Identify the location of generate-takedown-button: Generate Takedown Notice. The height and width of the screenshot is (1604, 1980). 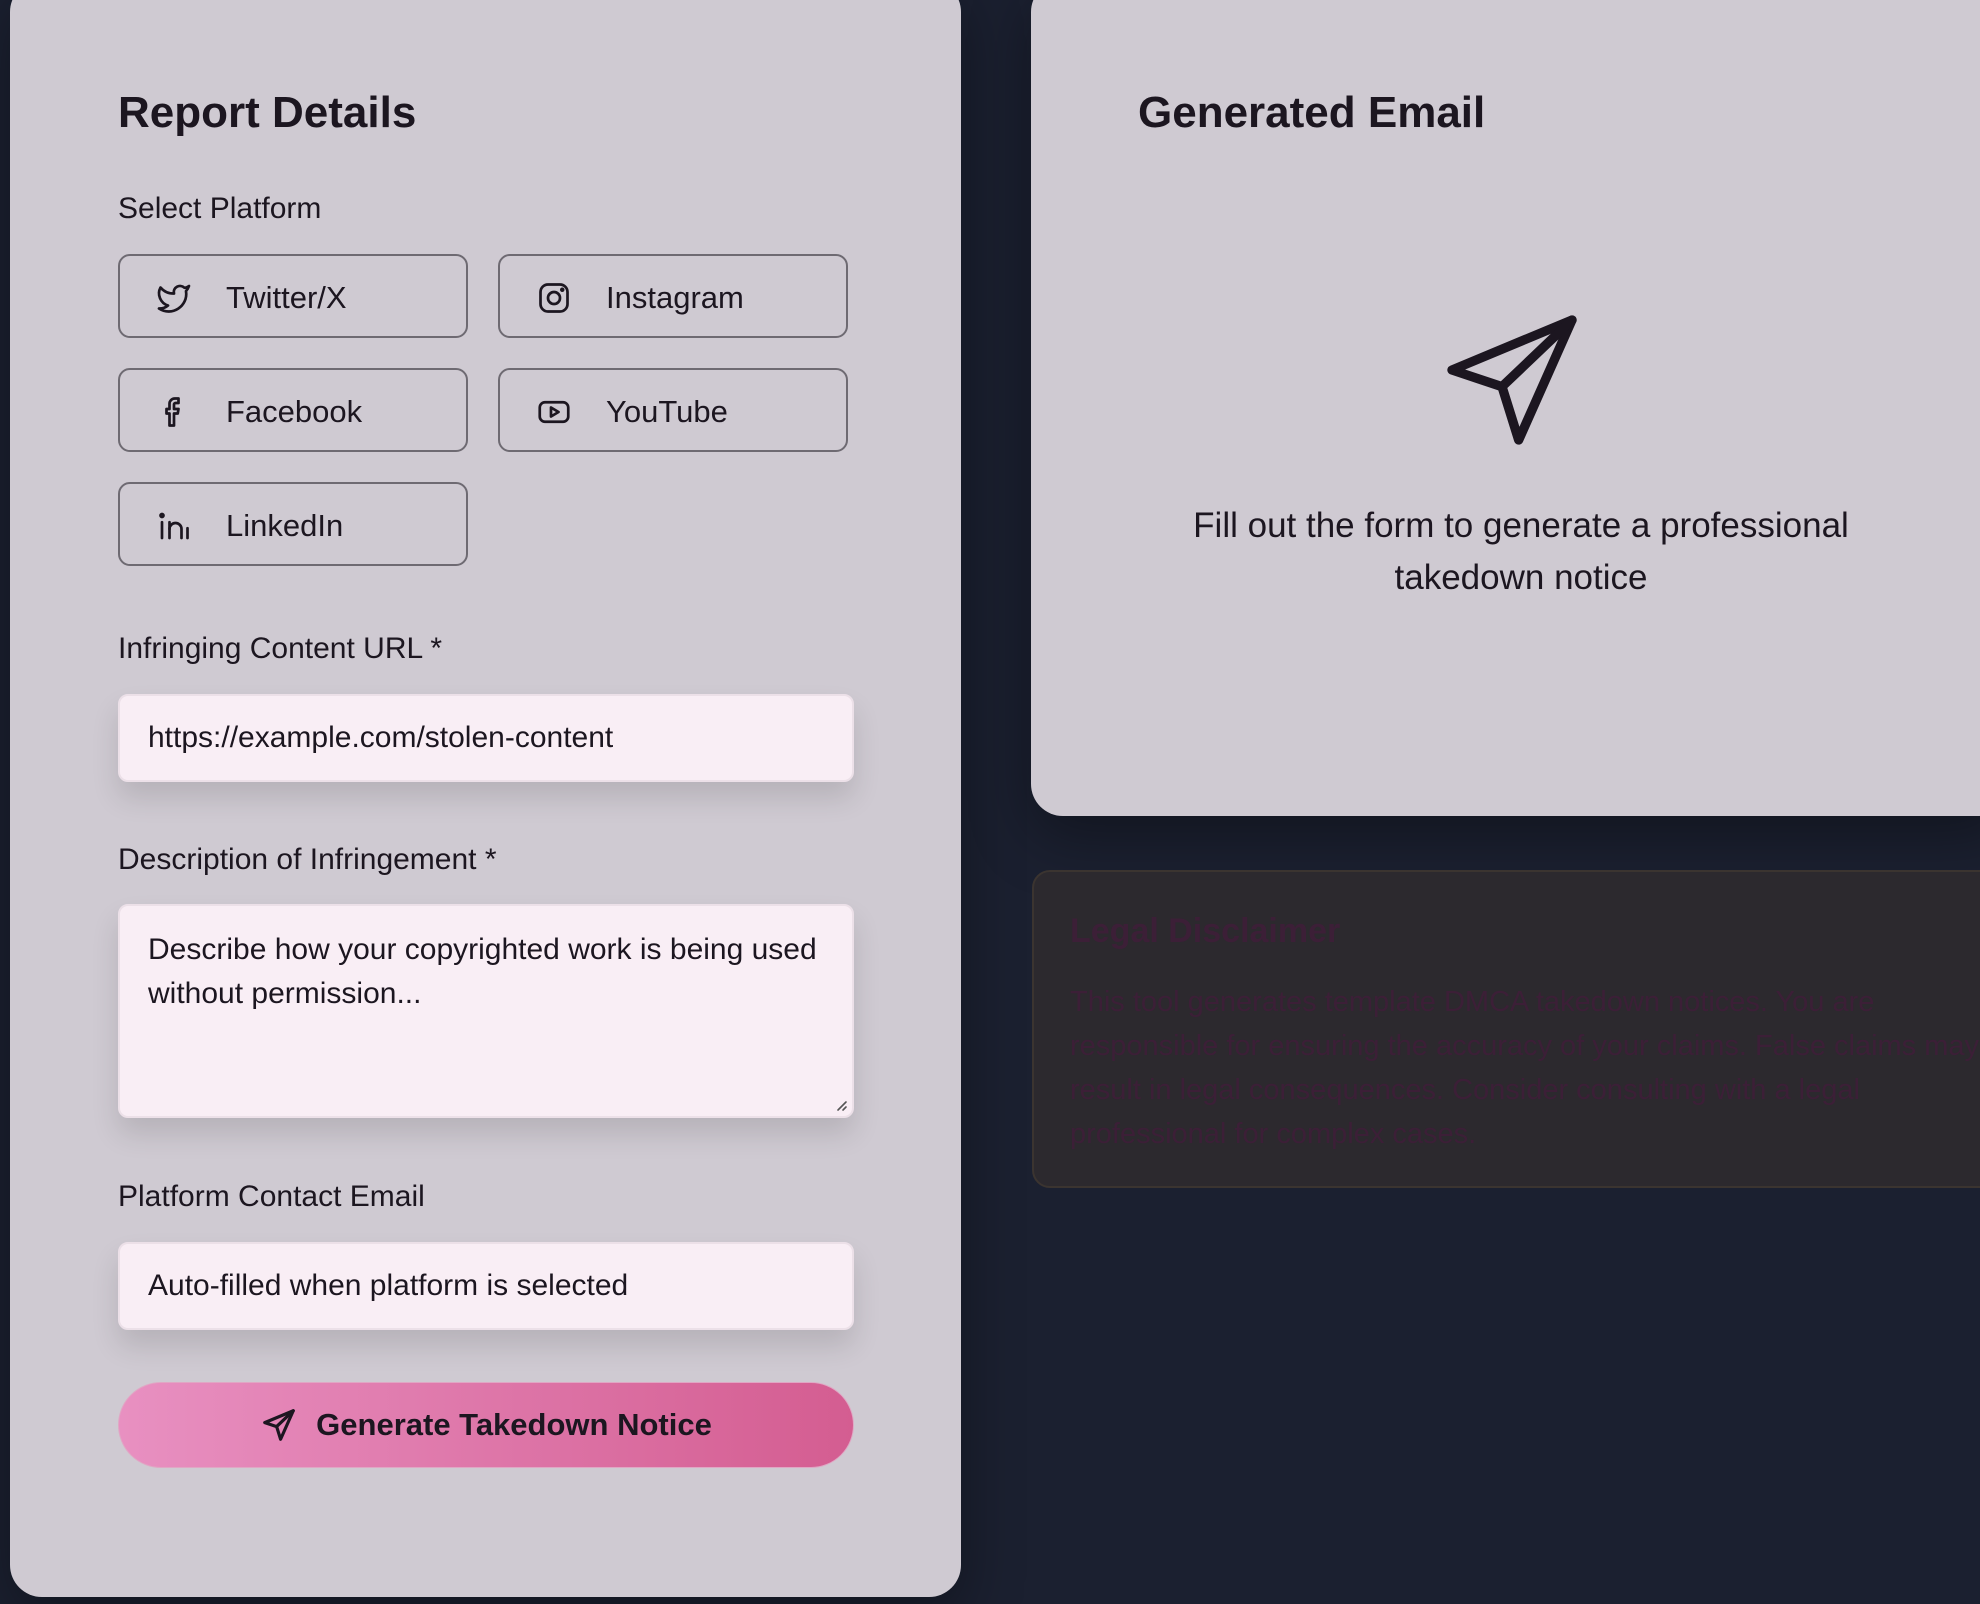
(486, 1425).